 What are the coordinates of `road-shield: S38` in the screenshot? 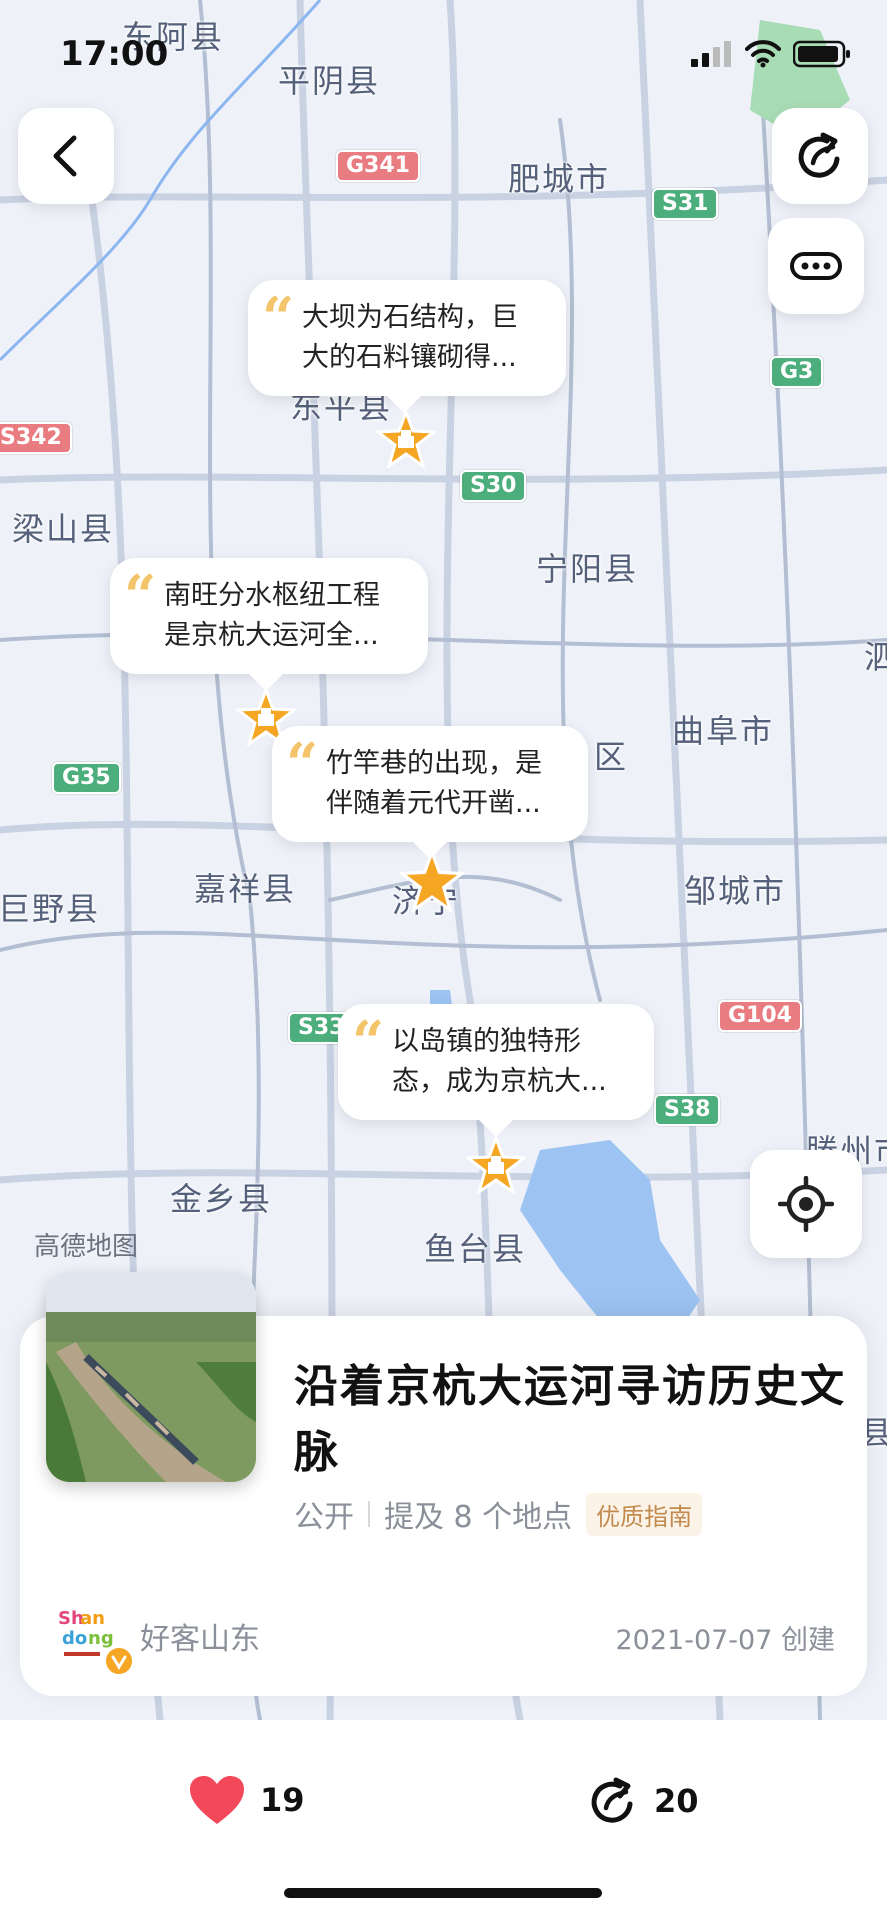 It's located at (687, 1110).